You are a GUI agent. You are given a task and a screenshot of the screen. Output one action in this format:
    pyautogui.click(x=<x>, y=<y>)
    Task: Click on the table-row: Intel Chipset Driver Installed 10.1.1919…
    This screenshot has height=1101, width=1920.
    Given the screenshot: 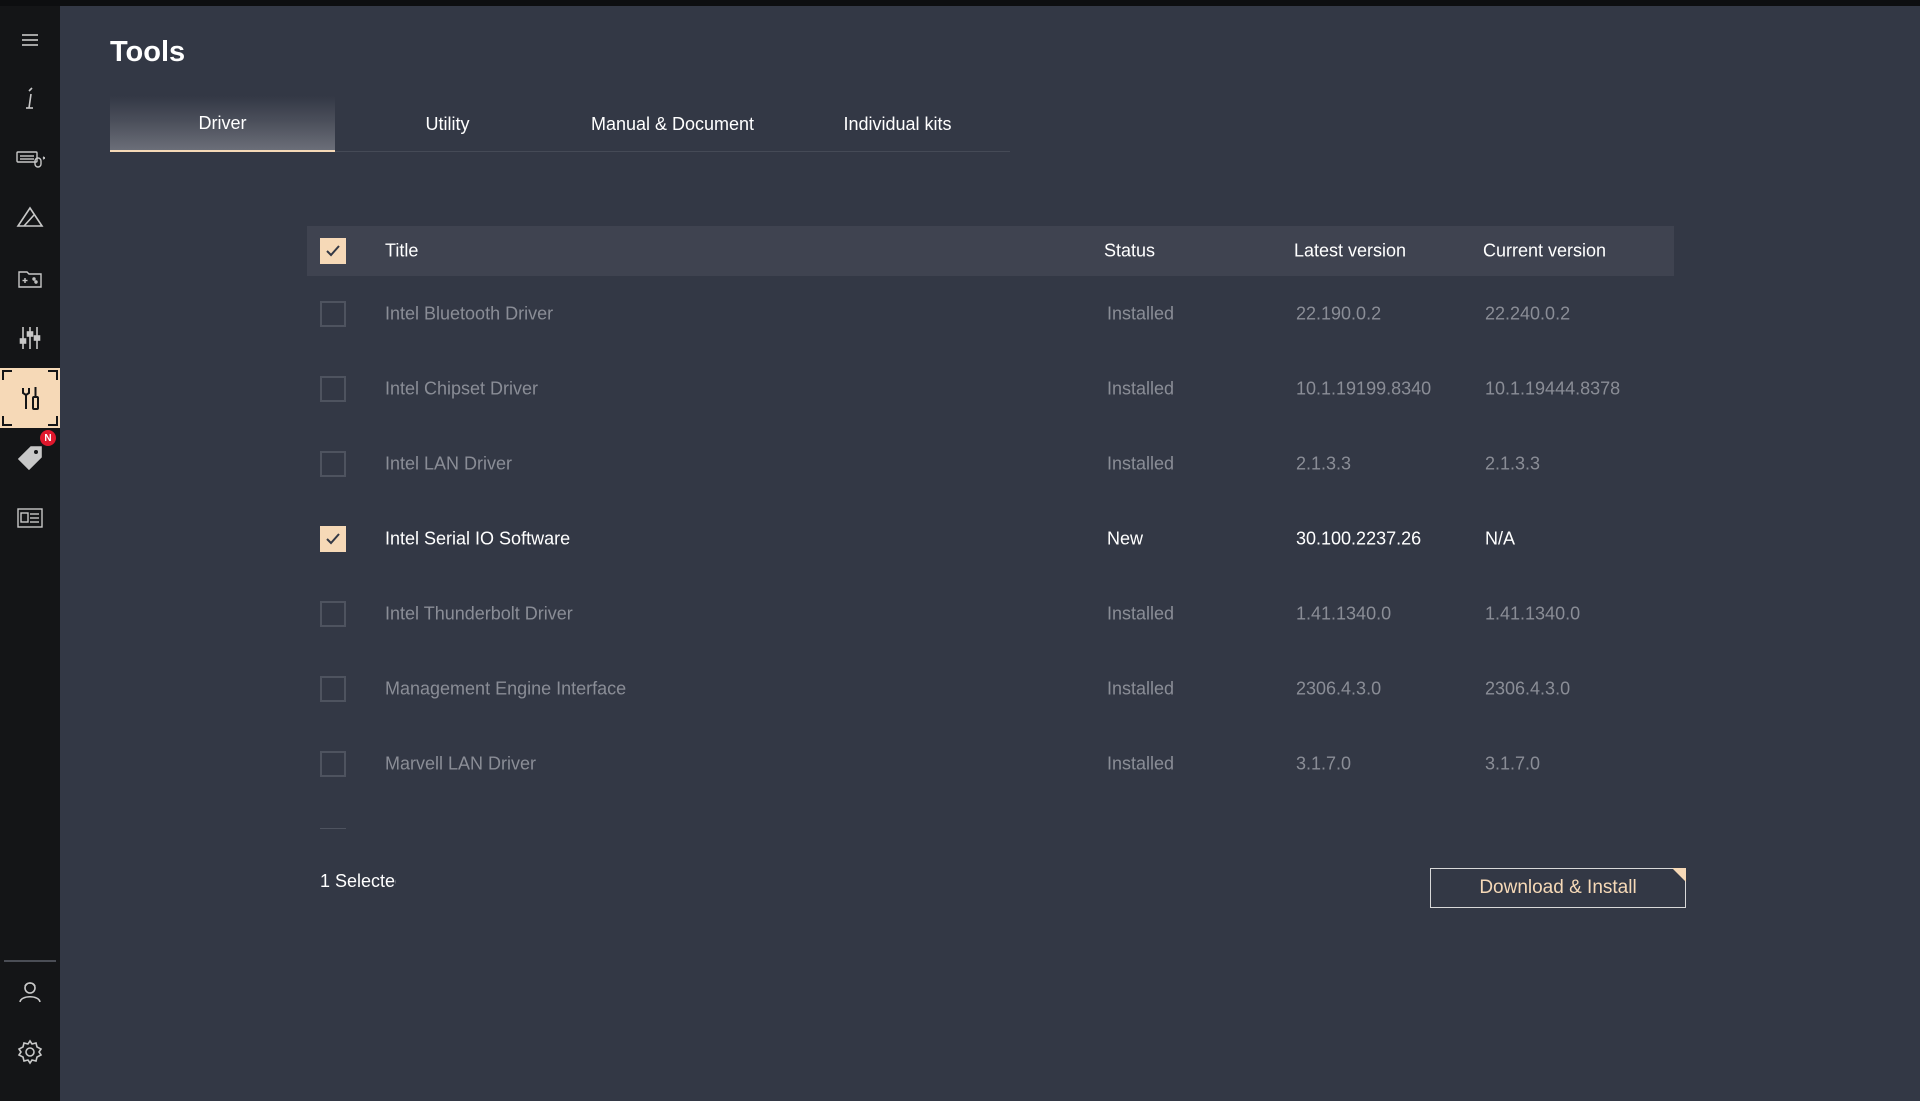 What is the action you would take?
    pyautogui.click(x=990, y=388)
    